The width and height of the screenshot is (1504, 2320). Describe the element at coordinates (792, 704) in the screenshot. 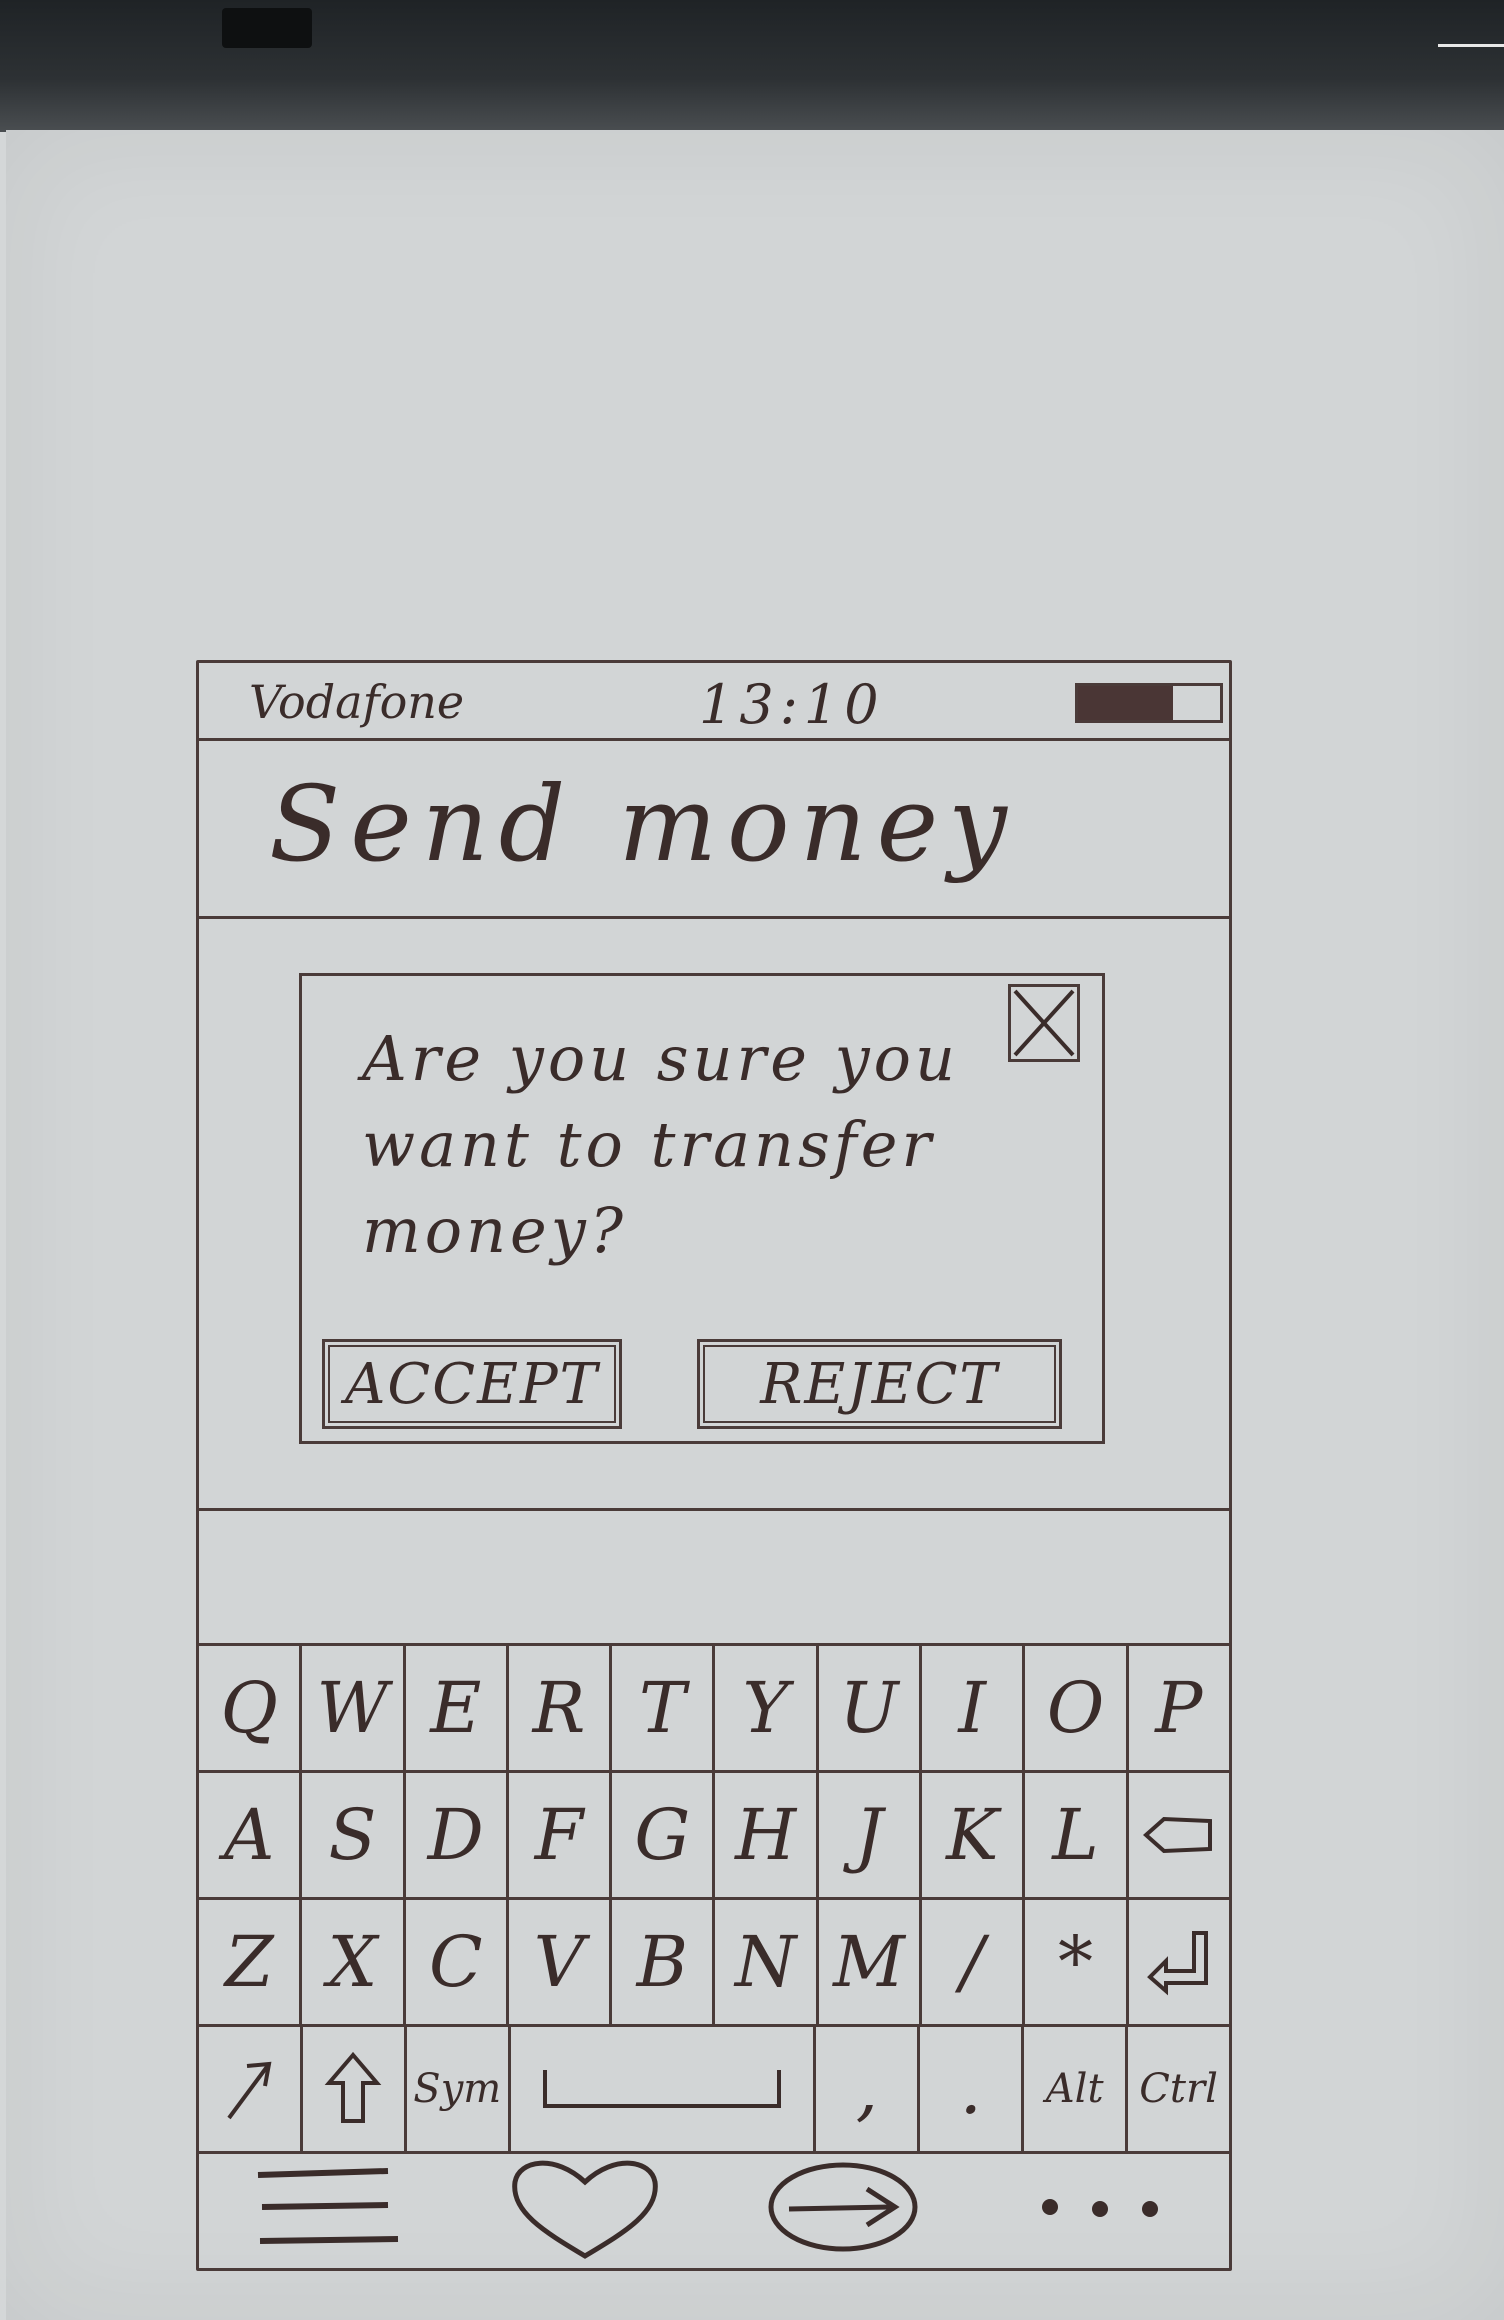

I see `status-time: 13:10` at that location.